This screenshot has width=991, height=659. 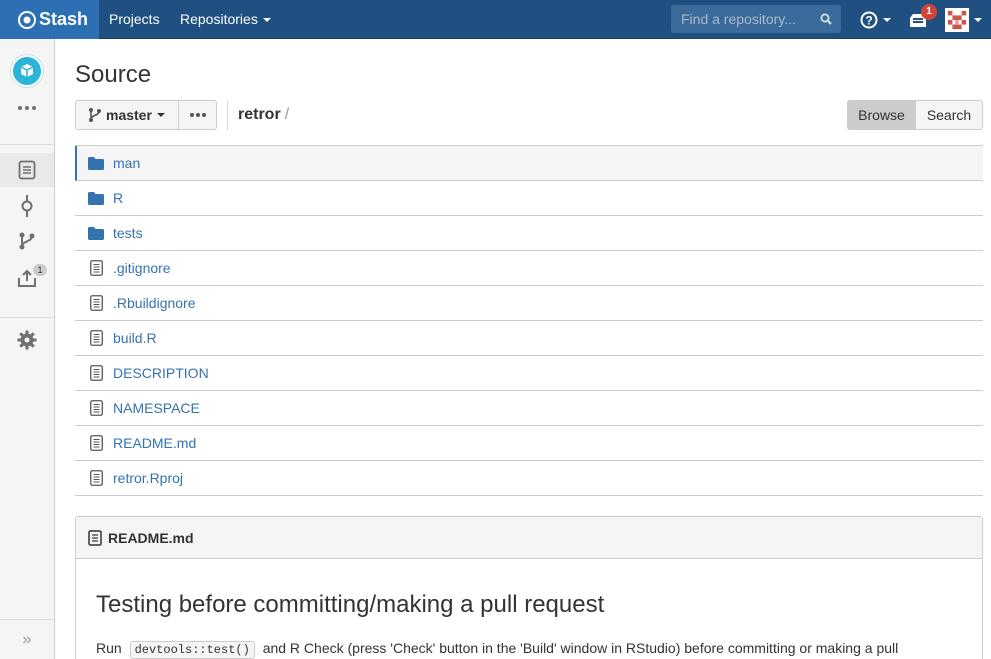 I want to click on branch-selector: master, so click(x=127, y=115).